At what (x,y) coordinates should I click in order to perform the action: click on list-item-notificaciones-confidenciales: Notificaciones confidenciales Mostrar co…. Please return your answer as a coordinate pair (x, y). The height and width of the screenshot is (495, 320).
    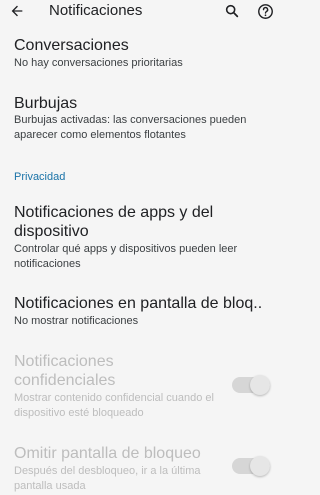
    Looking at the image, I should click on (140, 386).